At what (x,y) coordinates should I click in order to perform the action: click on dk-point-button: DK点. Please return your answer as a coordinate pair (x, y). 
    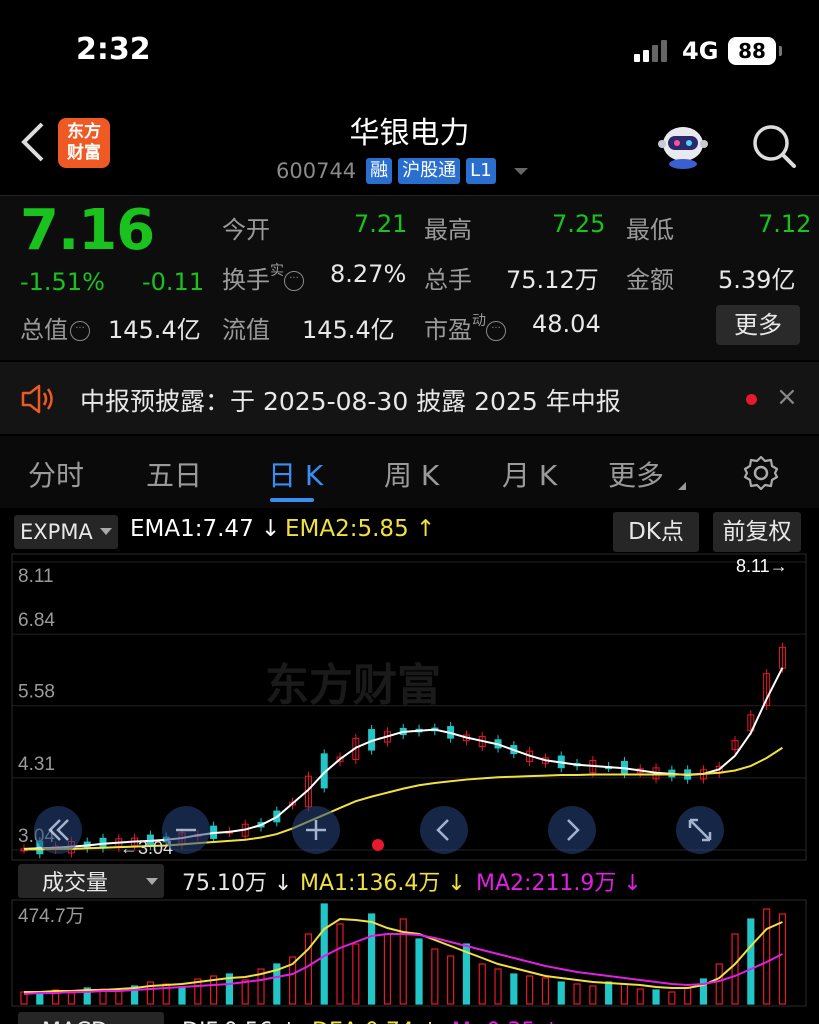
    Looking at the image, I should click on (656, 532).